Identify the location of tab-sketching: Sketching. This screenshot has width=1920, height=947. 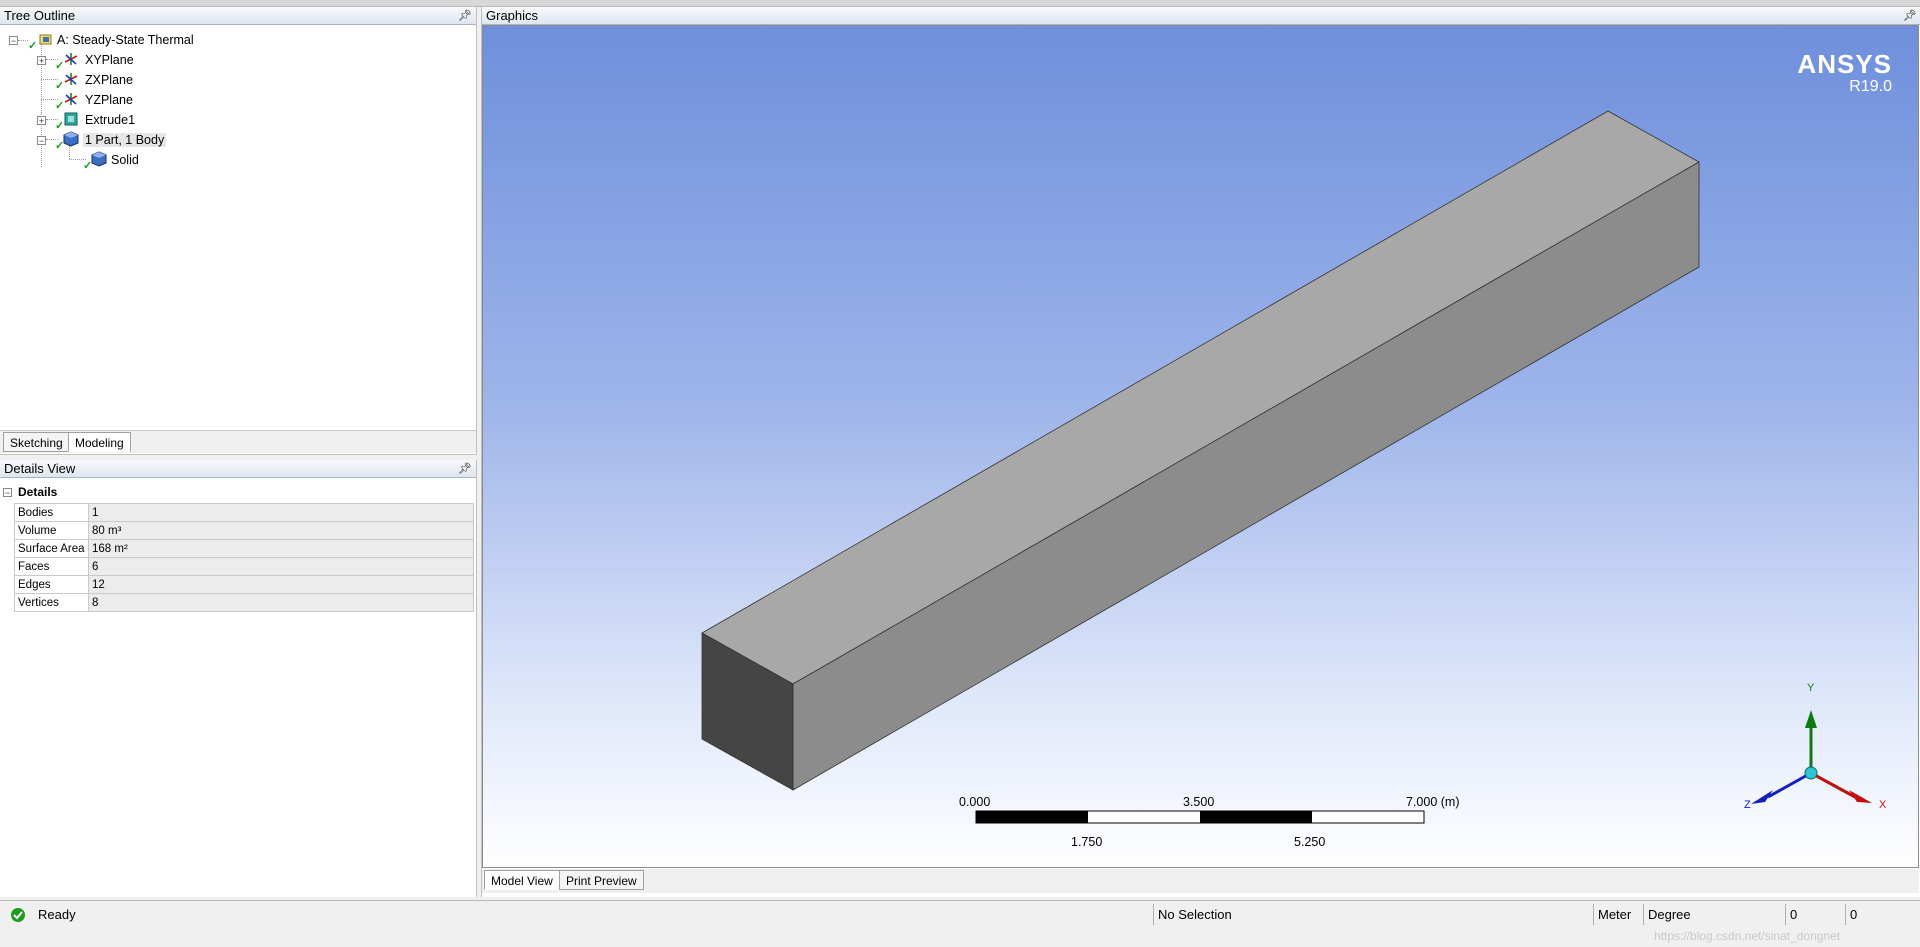
(36, 442).